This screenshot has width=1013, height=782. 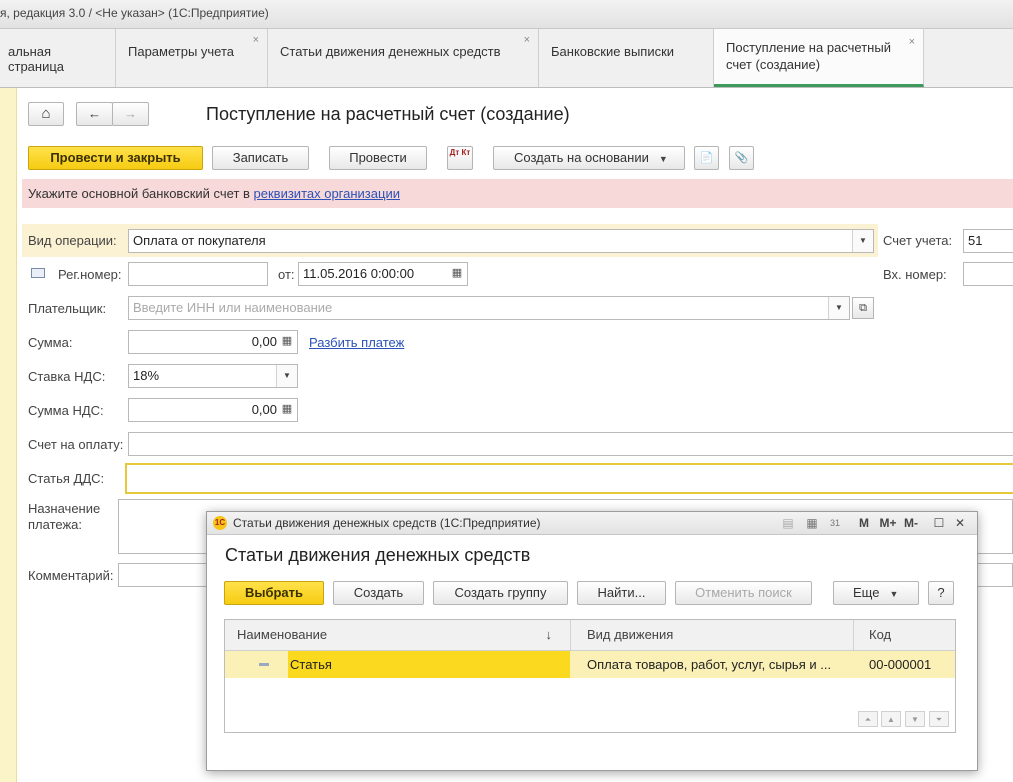 What do you see at coordinates (888, 523) in the screenshot?
I see `m-plus-button: M+` at bounding box center [888, 523].